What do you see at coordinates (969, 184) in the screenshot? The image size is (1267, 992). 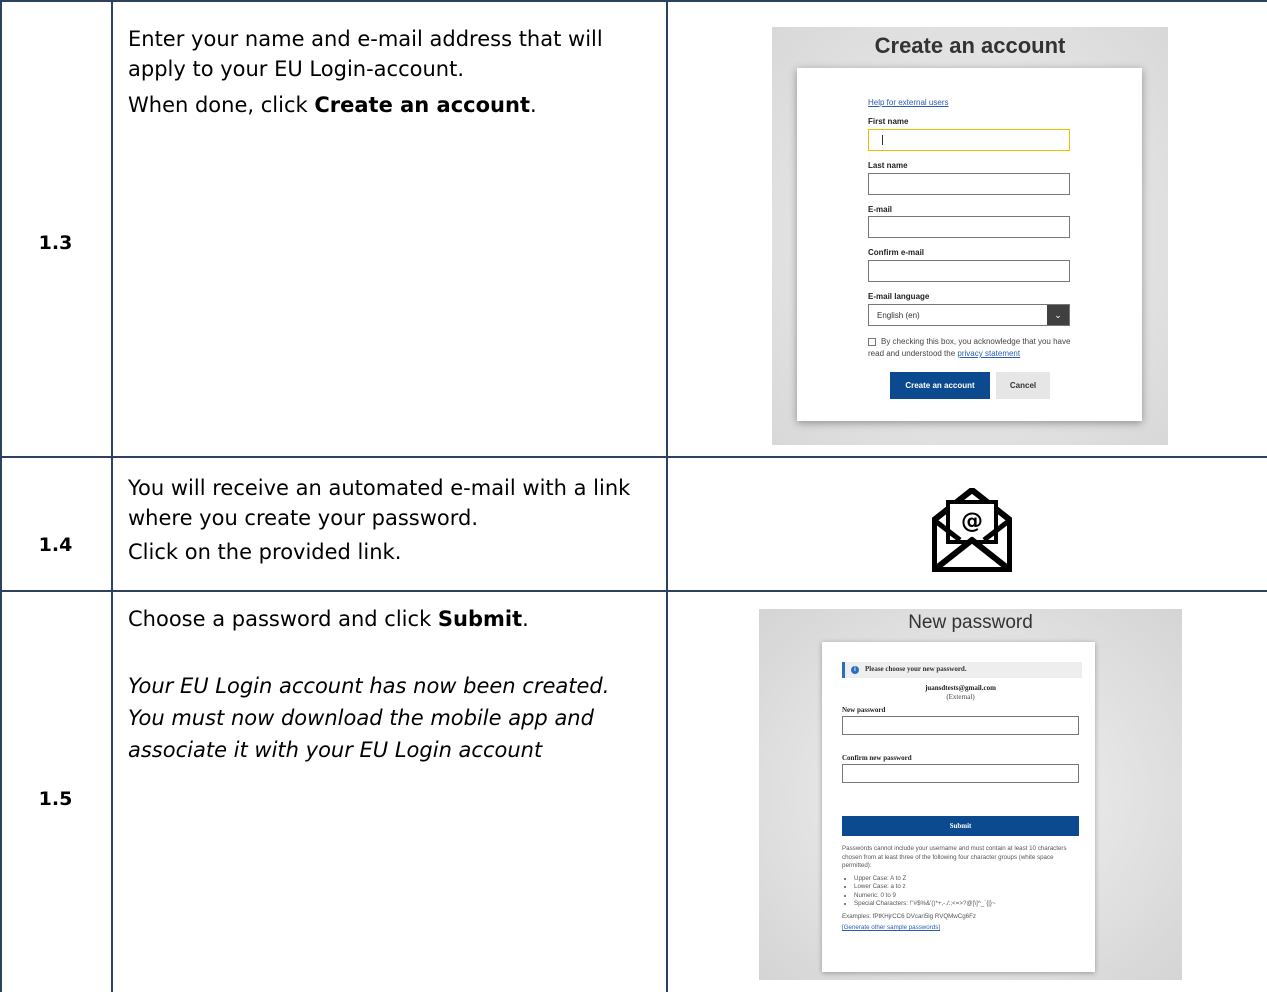 I see `last-name-input` at bounding box center [969, 184].